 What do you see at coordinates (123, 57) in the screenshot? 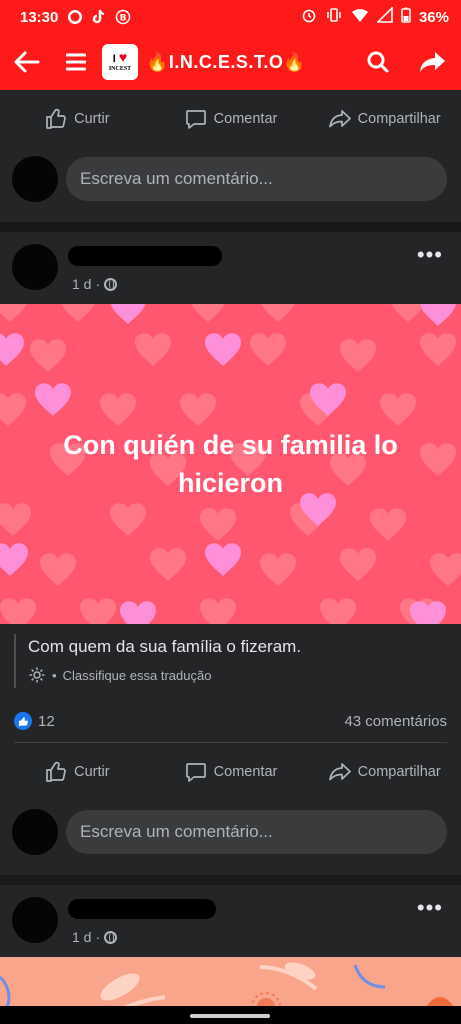
I see `heart-icon: ♥` at bounding box center [123, 57].